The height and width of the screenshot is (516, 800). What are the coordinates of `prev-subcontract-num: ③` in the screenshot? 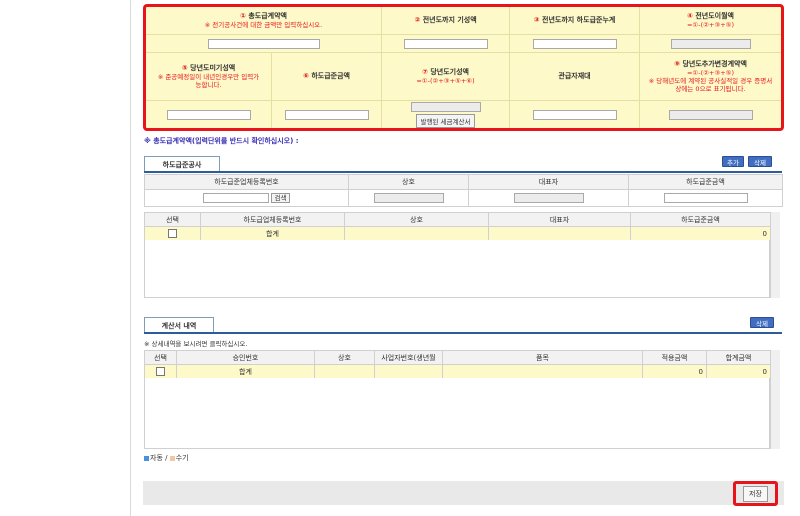 It's located at (536, 20).